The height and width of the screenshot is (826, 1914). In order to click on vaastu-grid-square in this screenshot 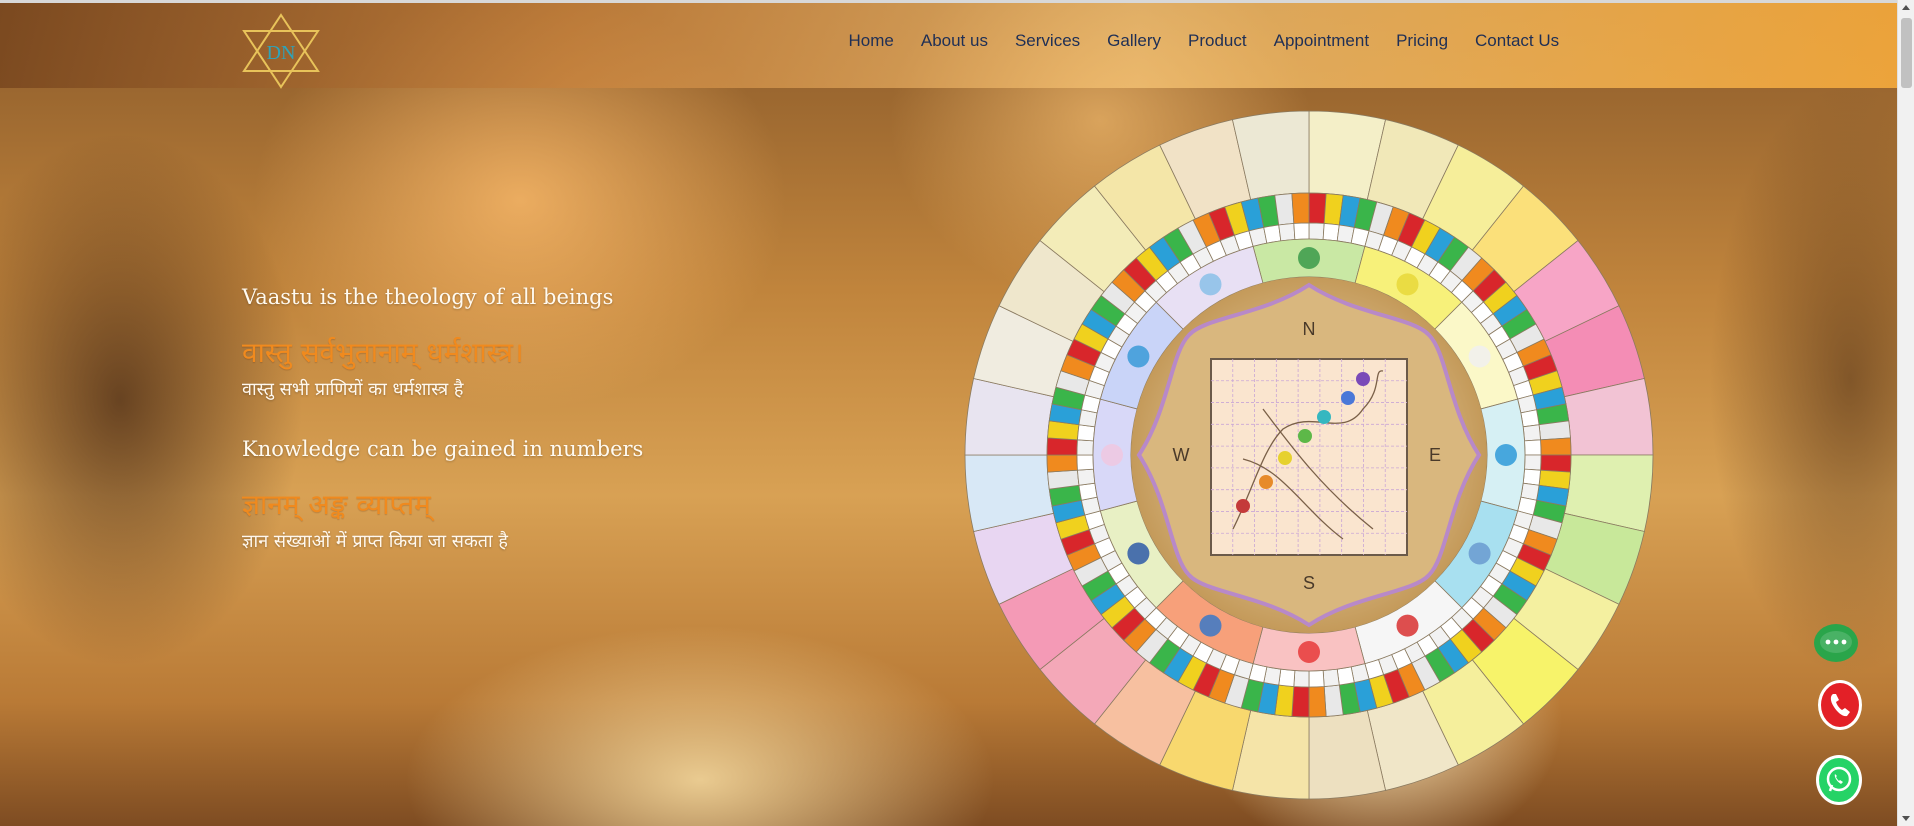, I will do `click(1309, 457)`.